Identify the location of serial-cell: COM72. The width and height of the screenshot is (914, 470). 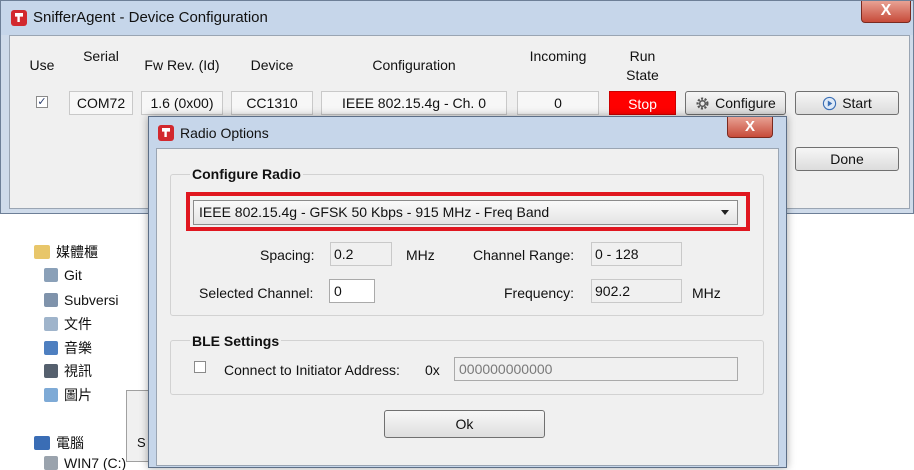
(101, 103).